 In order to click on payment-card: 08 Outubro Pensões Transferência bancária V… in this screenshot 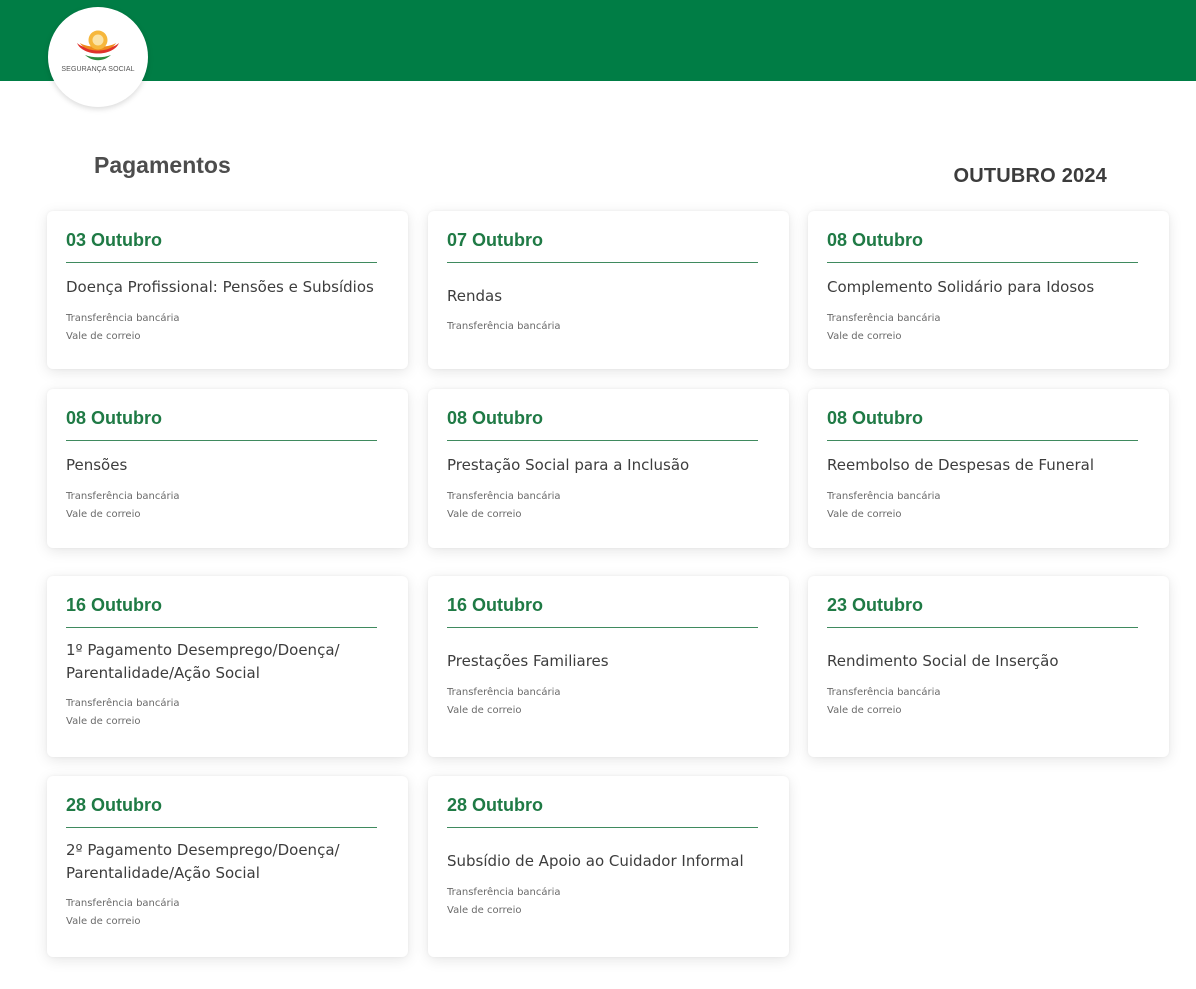, I will do `click(227, 468)`.